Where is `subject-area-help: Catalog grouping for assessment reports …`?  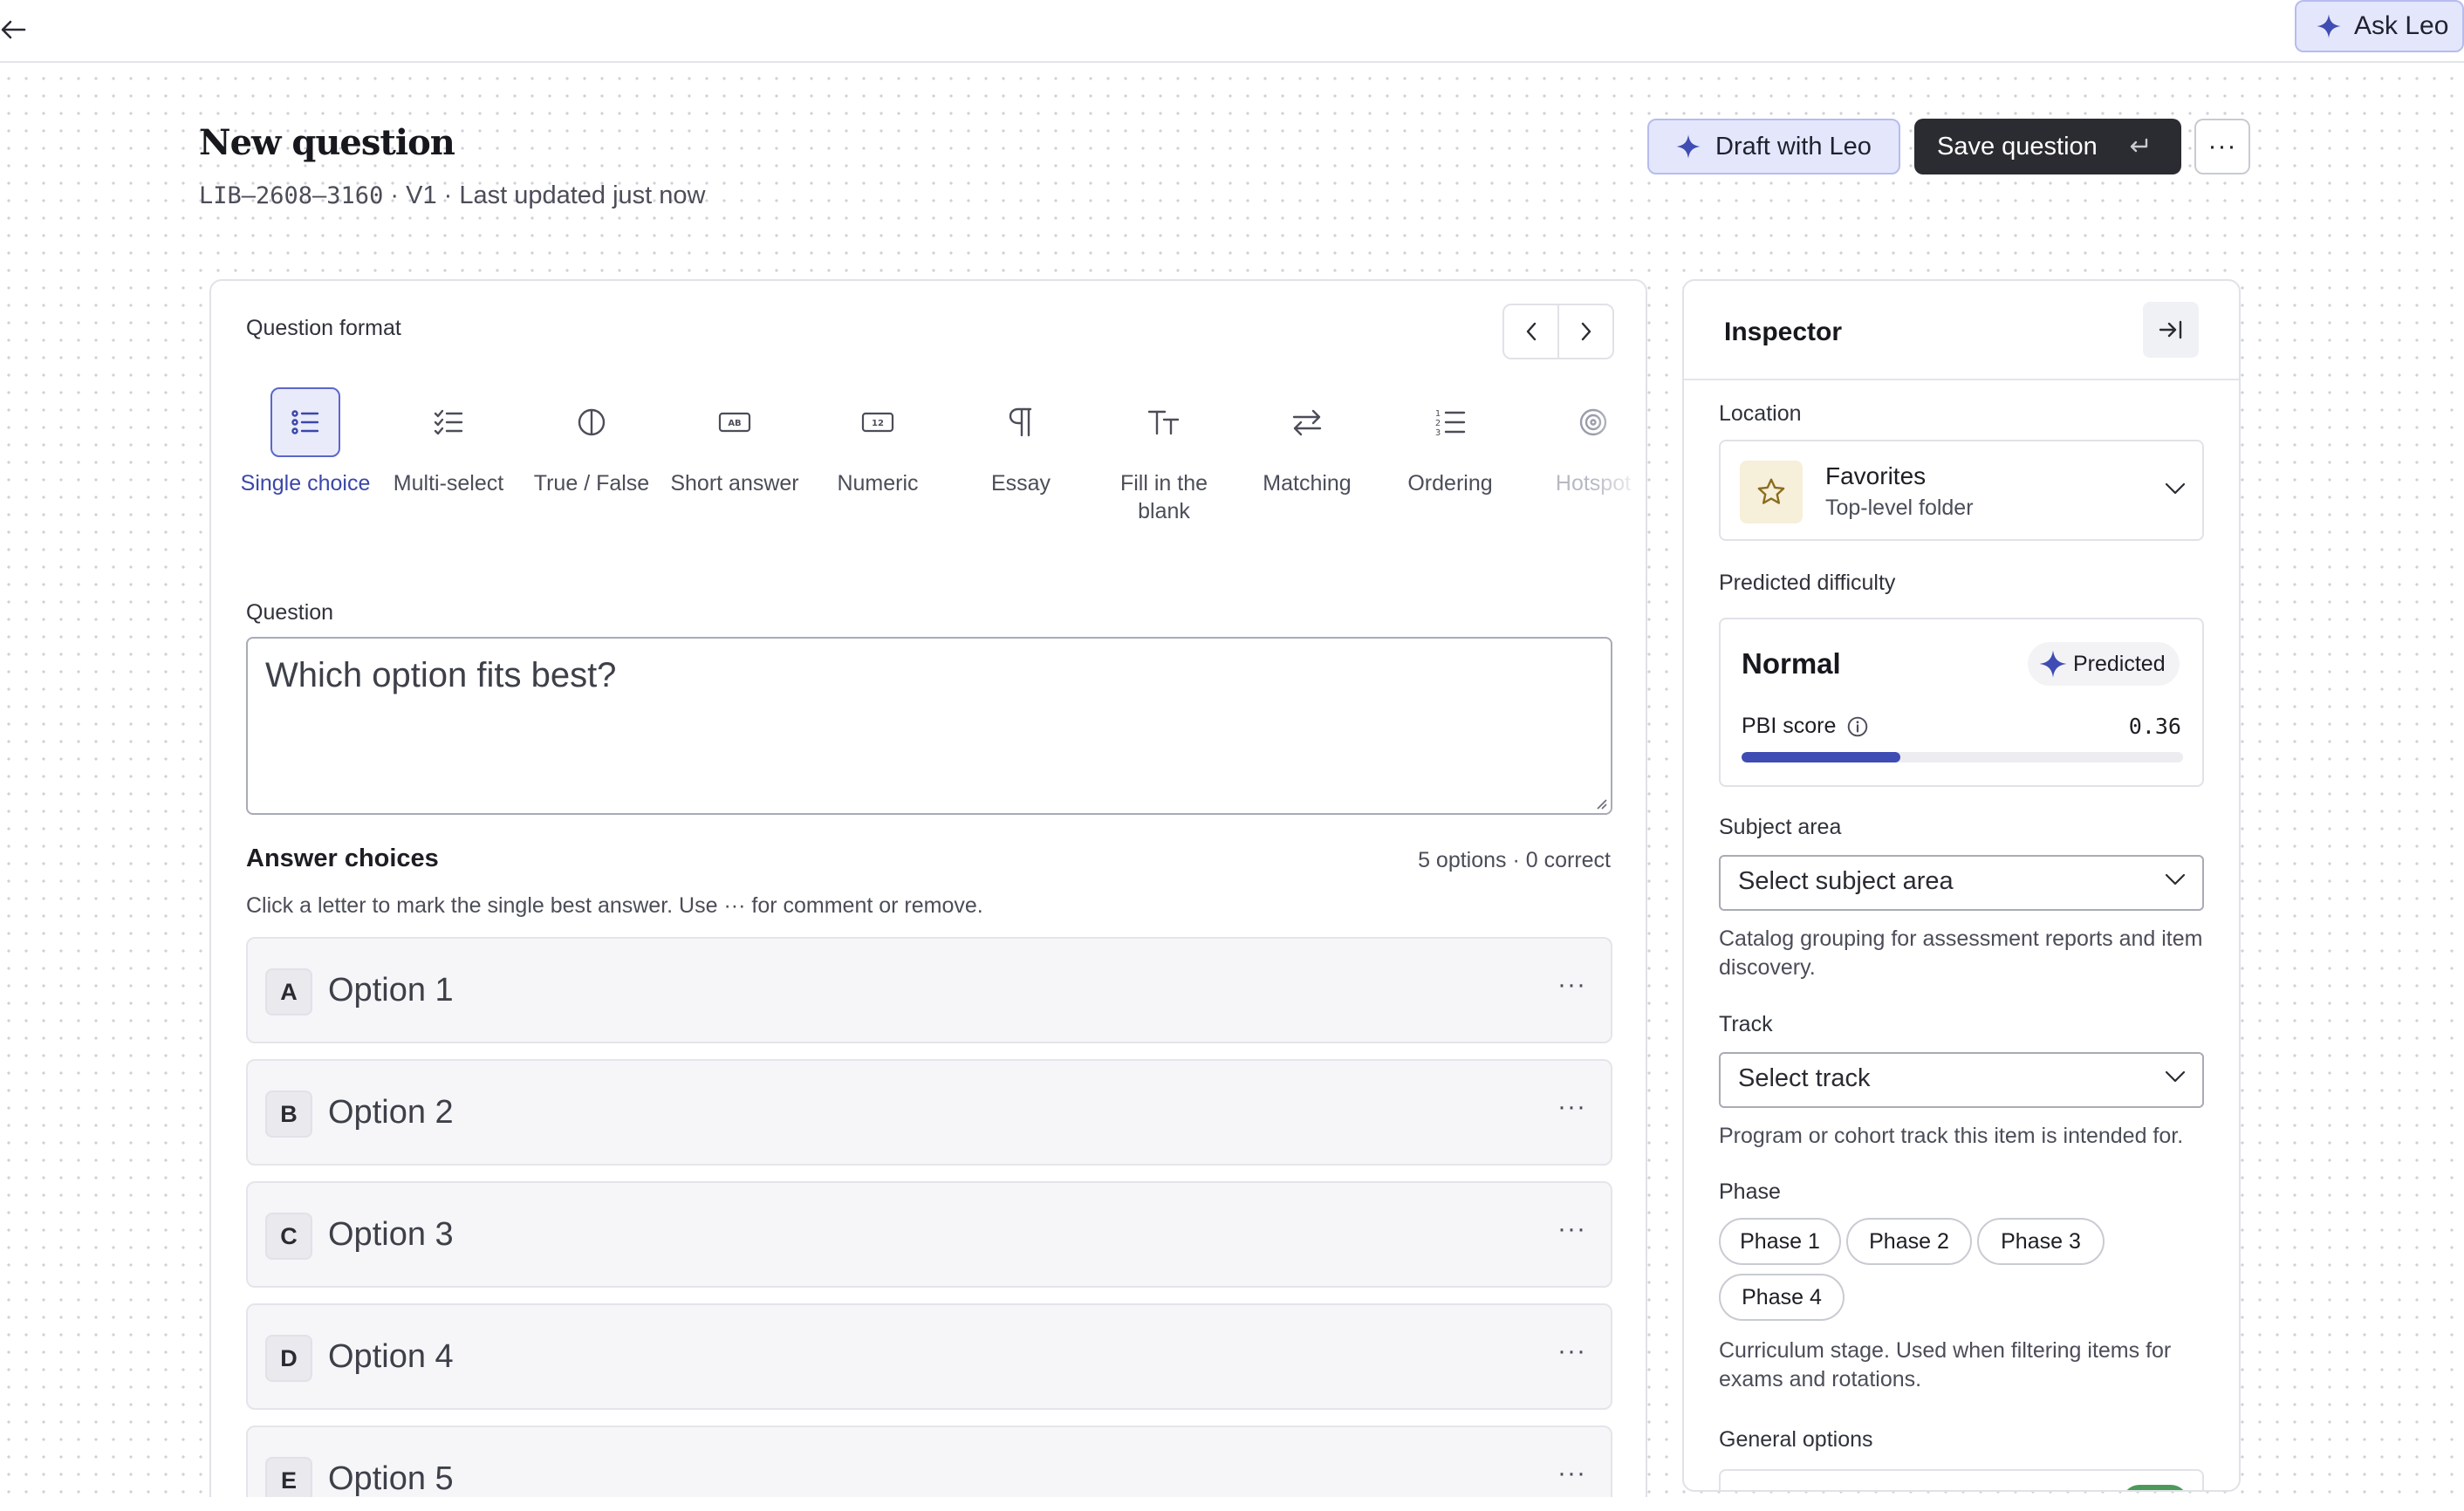
subject-area-help: Catalog grouping for assessment reports … is located at coordinates (1961, 953).